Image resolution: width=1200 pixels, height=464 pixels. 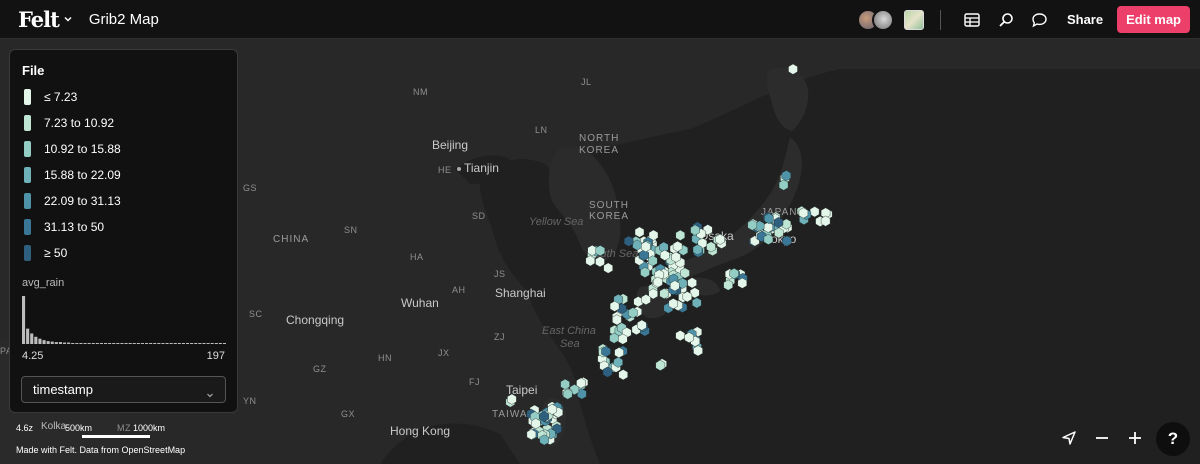 What do you see at coordinates (124, 319) in the screenshot?
I see `avg-rain-histogram` at bounding box center [124, 319].